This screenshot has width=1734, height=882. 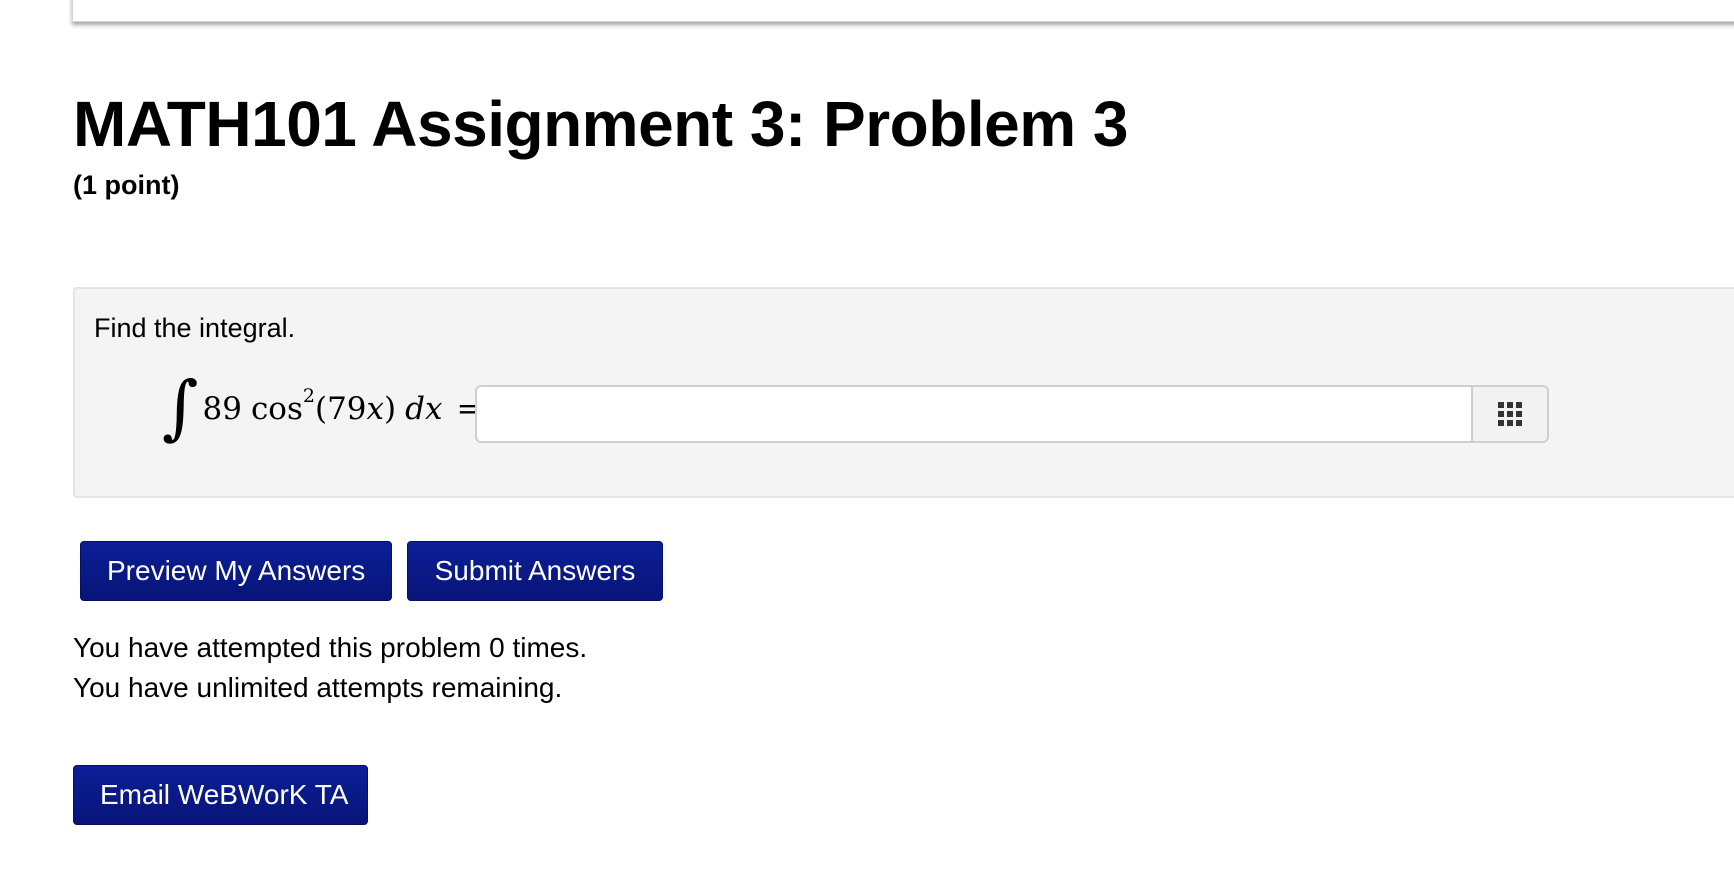 What do you see at coordinates (973, 414) in the screenshot?
I see `answer-input` at bounding box center [973, 414].